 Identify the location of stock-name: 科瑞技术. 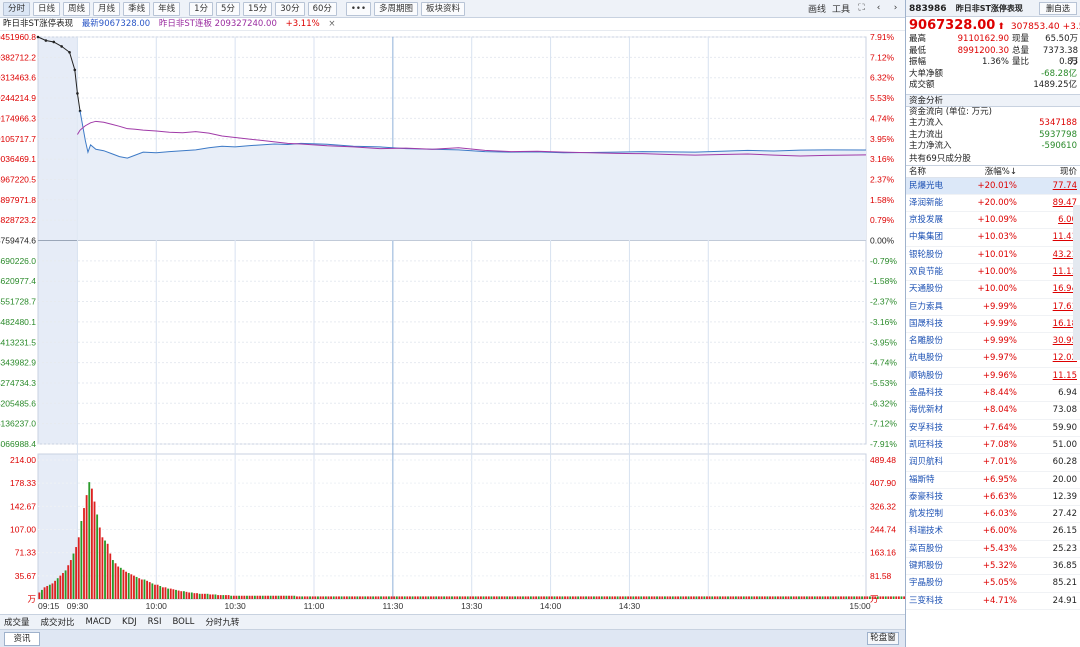
(935, 531).